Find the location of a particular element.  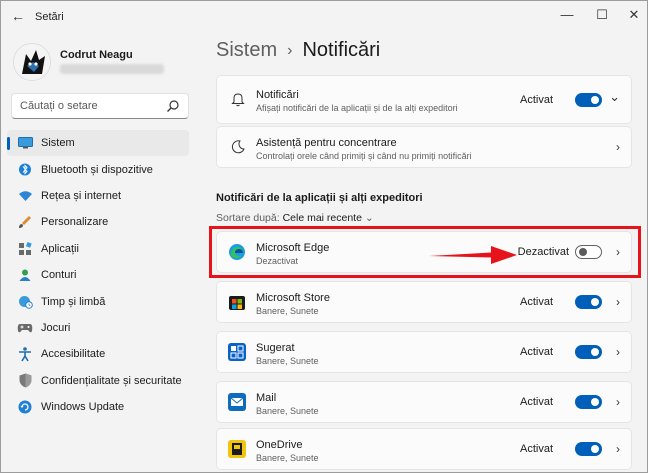

gamepad-icon is located at coordinates (25, 328).